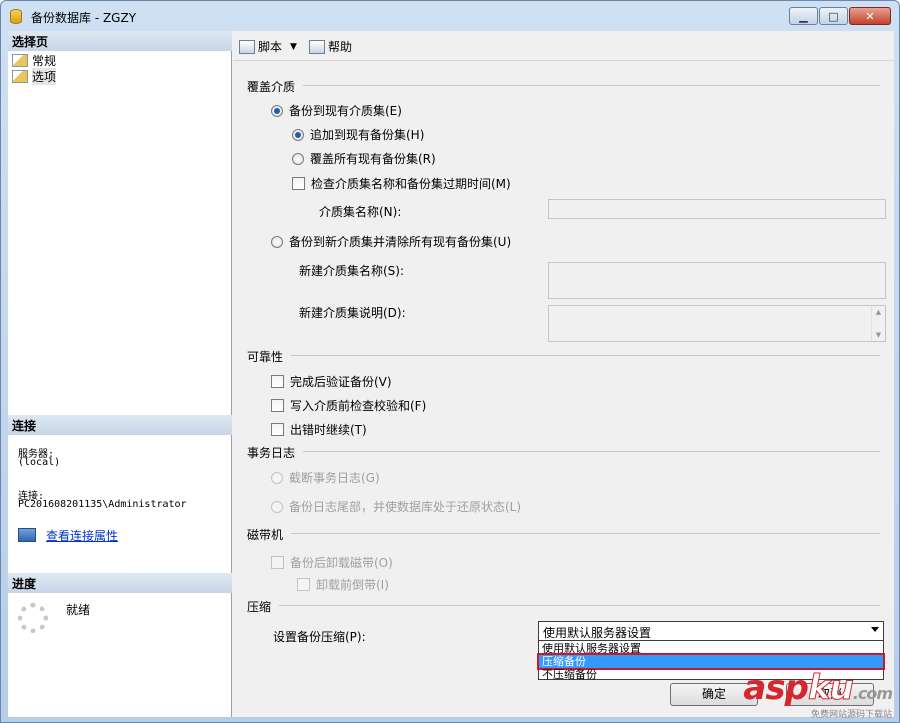  Describe the element at coordinates (358, 406) in the screenshot. I see `option-label: 写入介质前检查校验和(F)` at that location.